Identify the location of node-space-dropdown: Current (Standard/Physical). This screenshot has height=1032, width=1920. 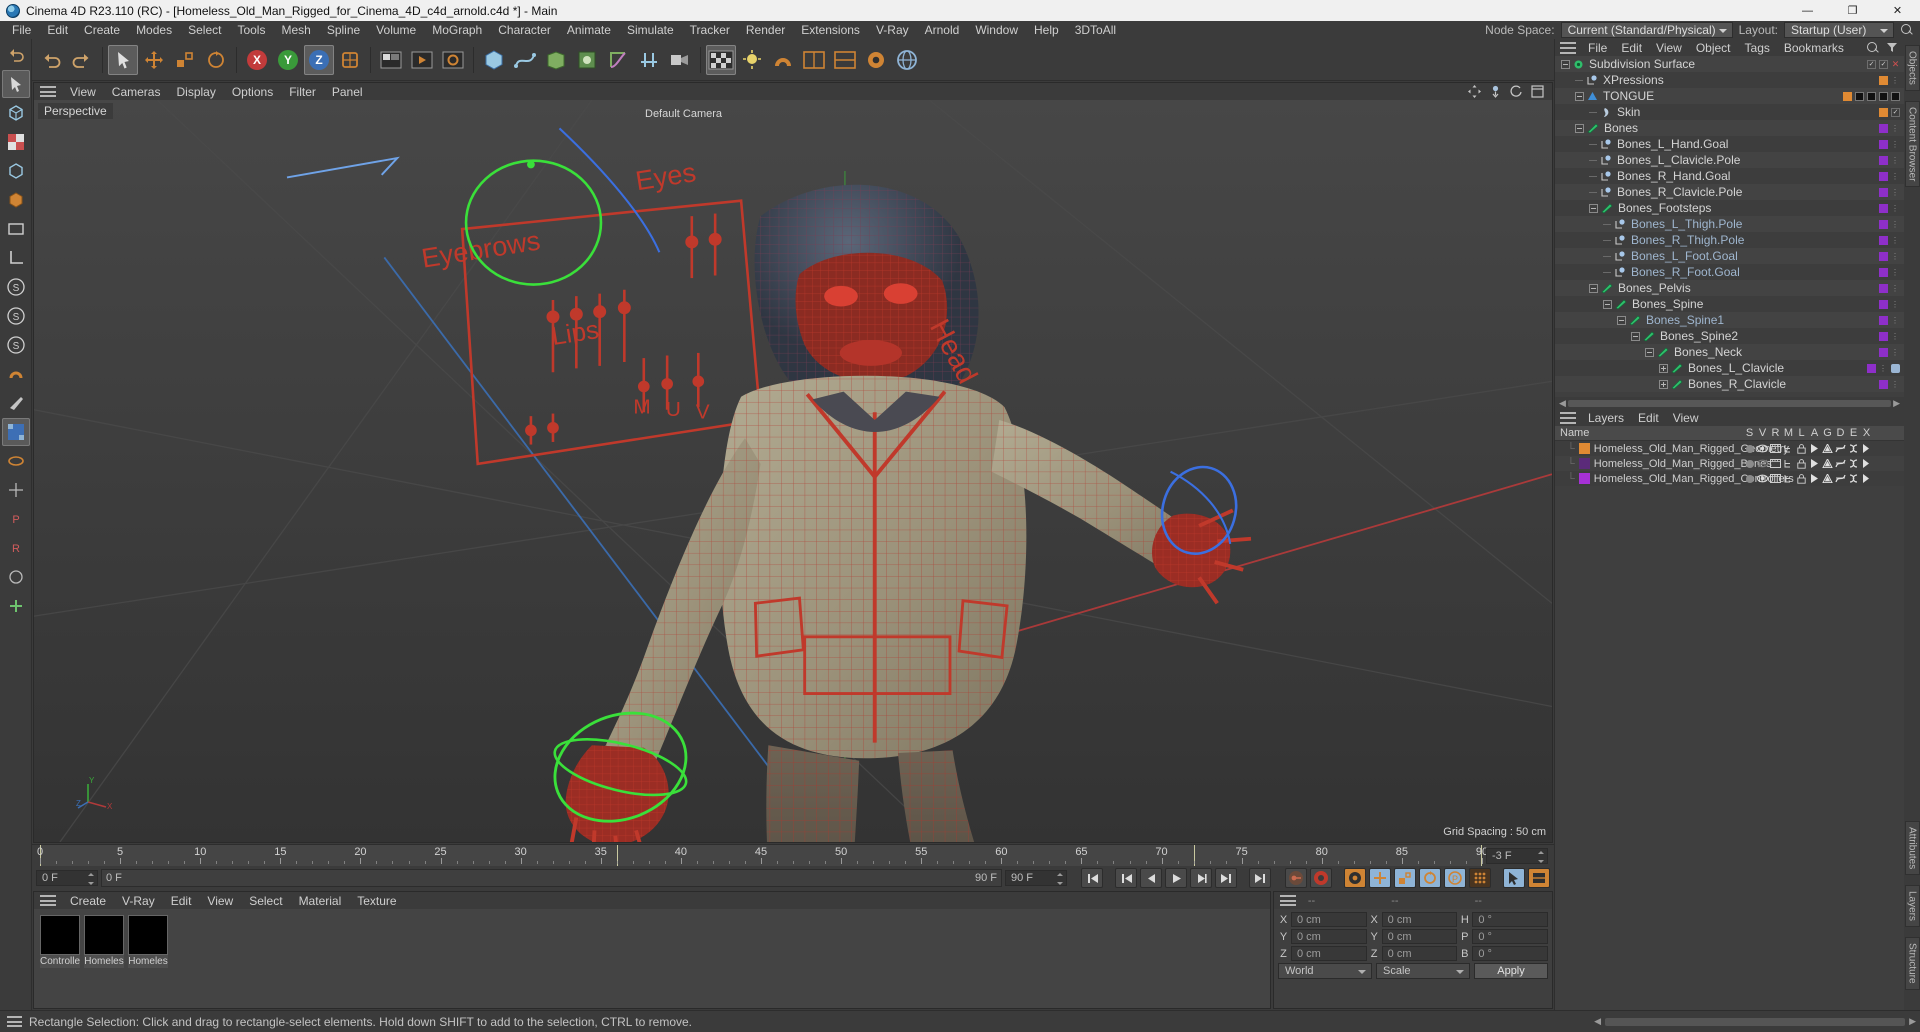
(1646, 30).